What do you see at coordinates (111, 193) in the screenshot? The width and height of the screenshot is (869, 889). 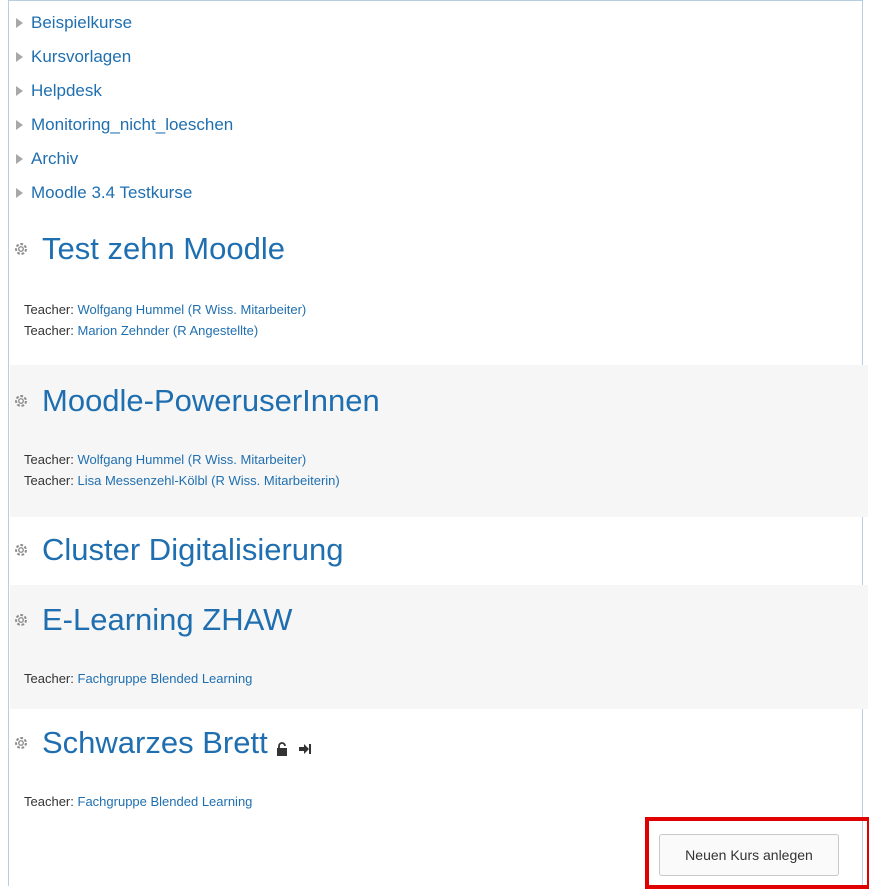 I see `category-label: Moodle 3.4 Testkurse` at bounding box center [111, 193].